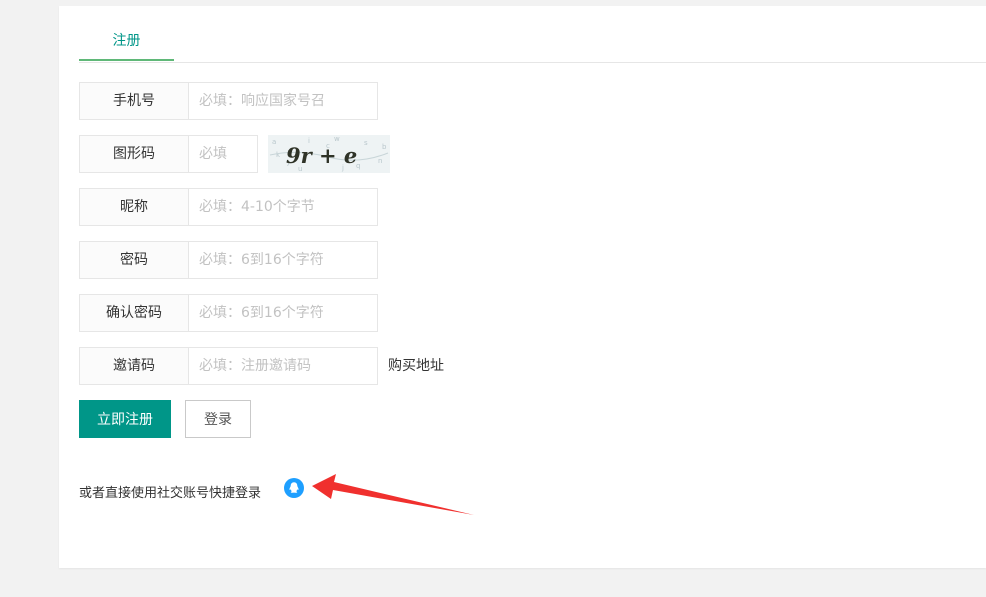 This screenshot has height=597, width=986. What do you see at coordinates (283, 101) in the screenshot?
I see `phone-input` at bounding box center [283, 101].